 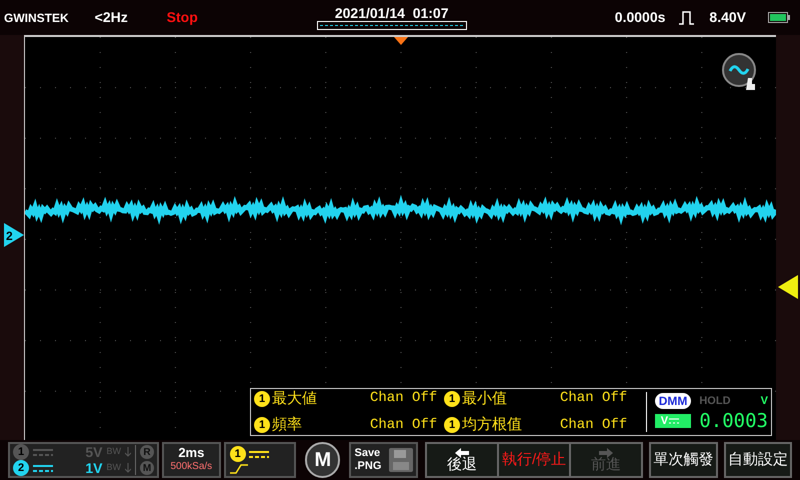 I want to click on channel-scale: 1V, so click(x=93, y=468).